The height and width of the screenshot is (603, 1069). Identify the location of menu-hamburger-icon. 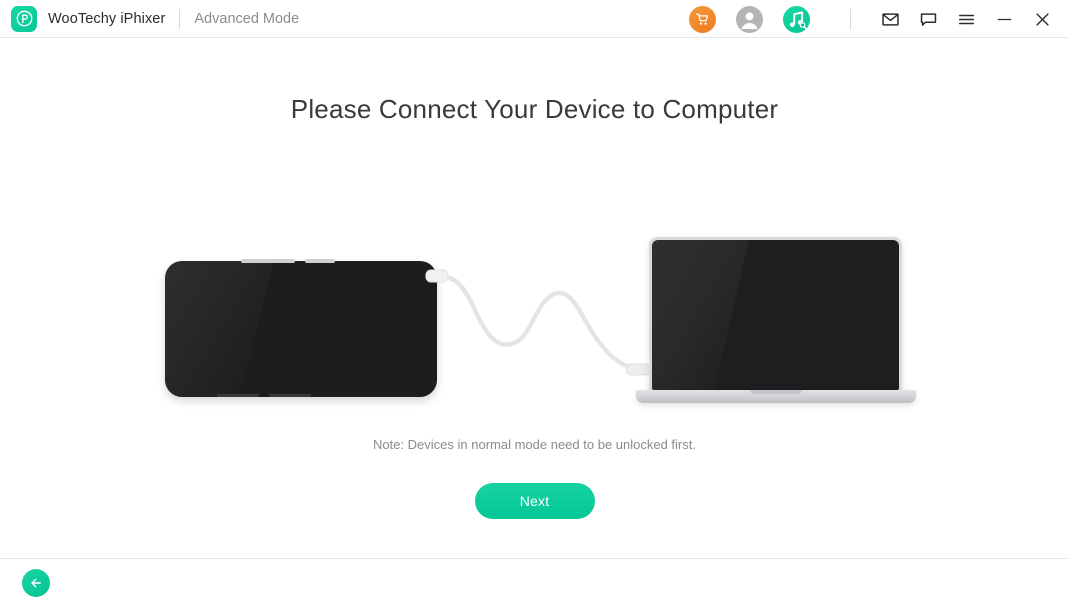
(966, 19).